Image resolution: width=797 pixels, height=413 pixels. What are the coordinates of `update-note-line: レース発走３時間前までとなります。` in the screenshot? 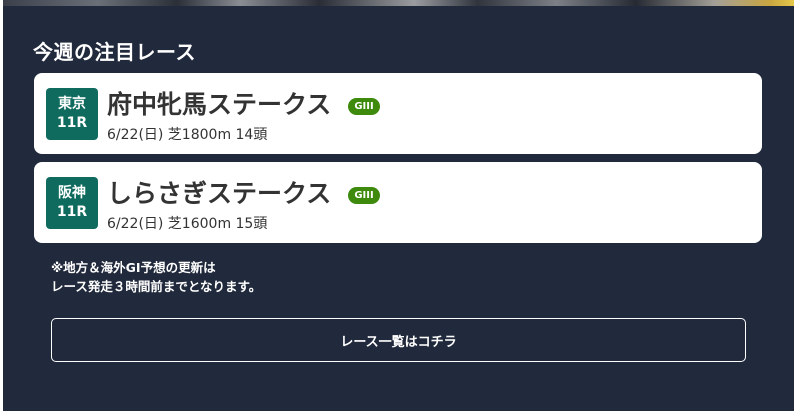 It's located at (156, 286).